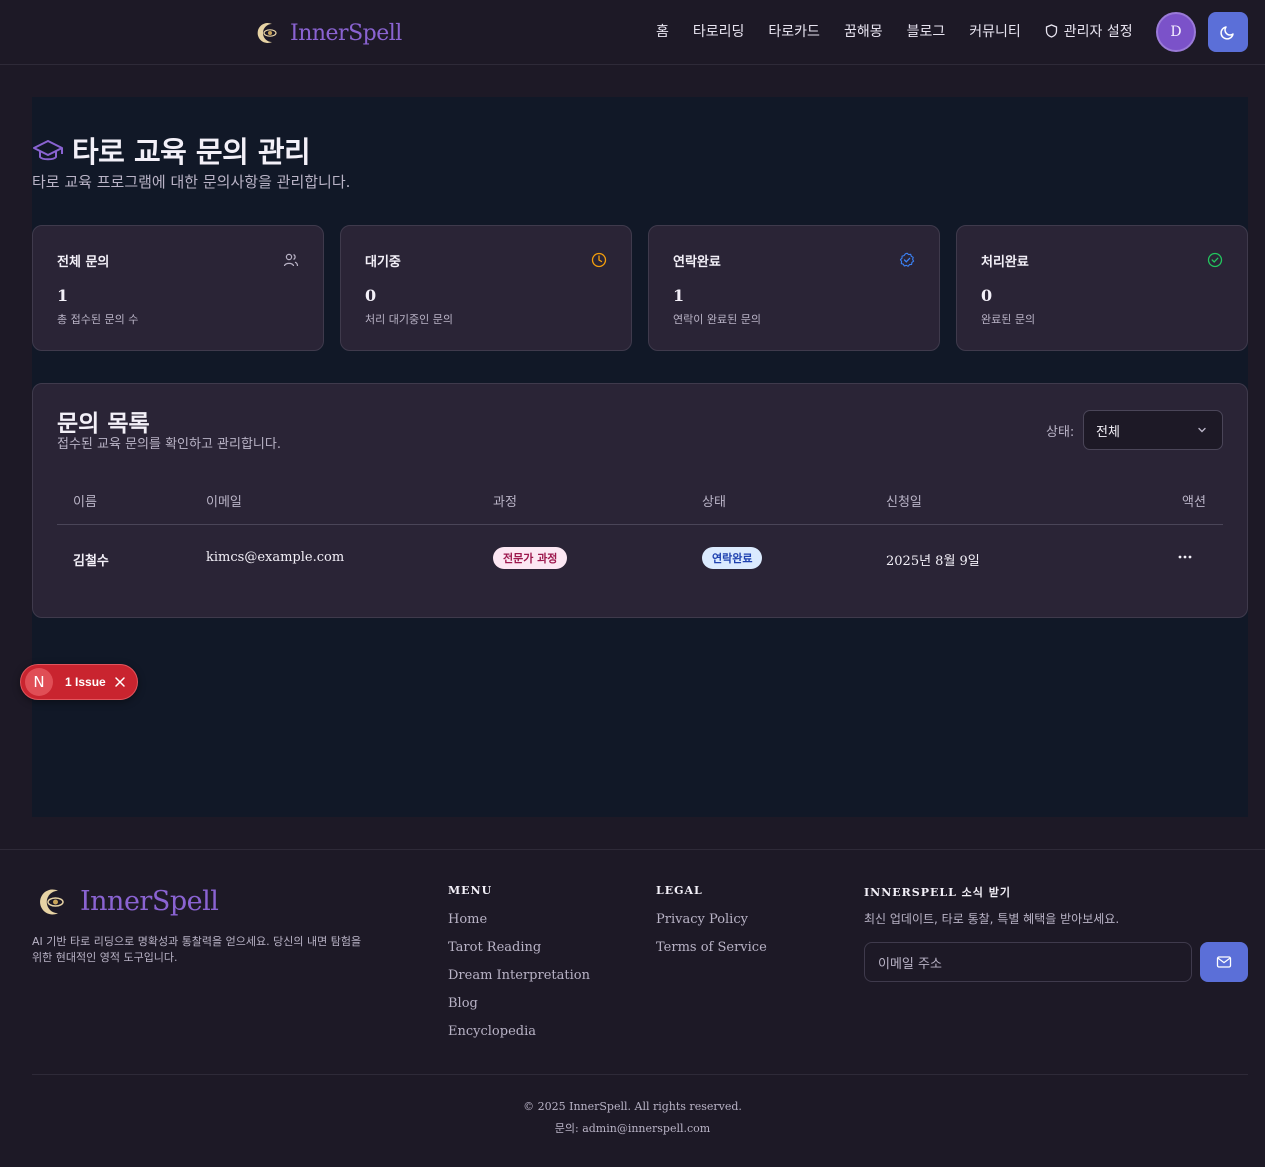  What do you see at coordinates (291, 260) in the screenshot?
I see `users-icon` at bounding box center [291, 260].